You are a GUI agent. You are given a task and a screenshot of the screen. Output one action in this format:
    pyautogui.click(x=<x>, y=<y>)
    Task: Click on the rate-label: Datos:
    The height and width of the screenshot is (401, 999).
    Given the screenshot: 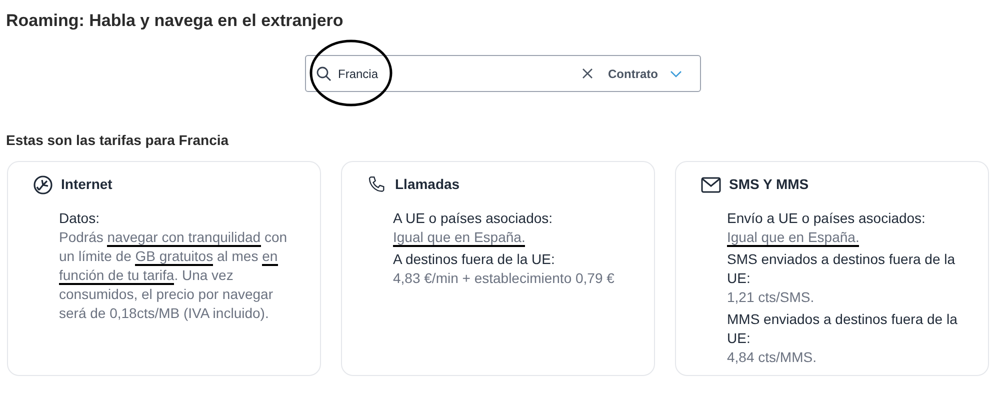 What is the action you would take?
    pyautogui.click(x=79, y=218)
    